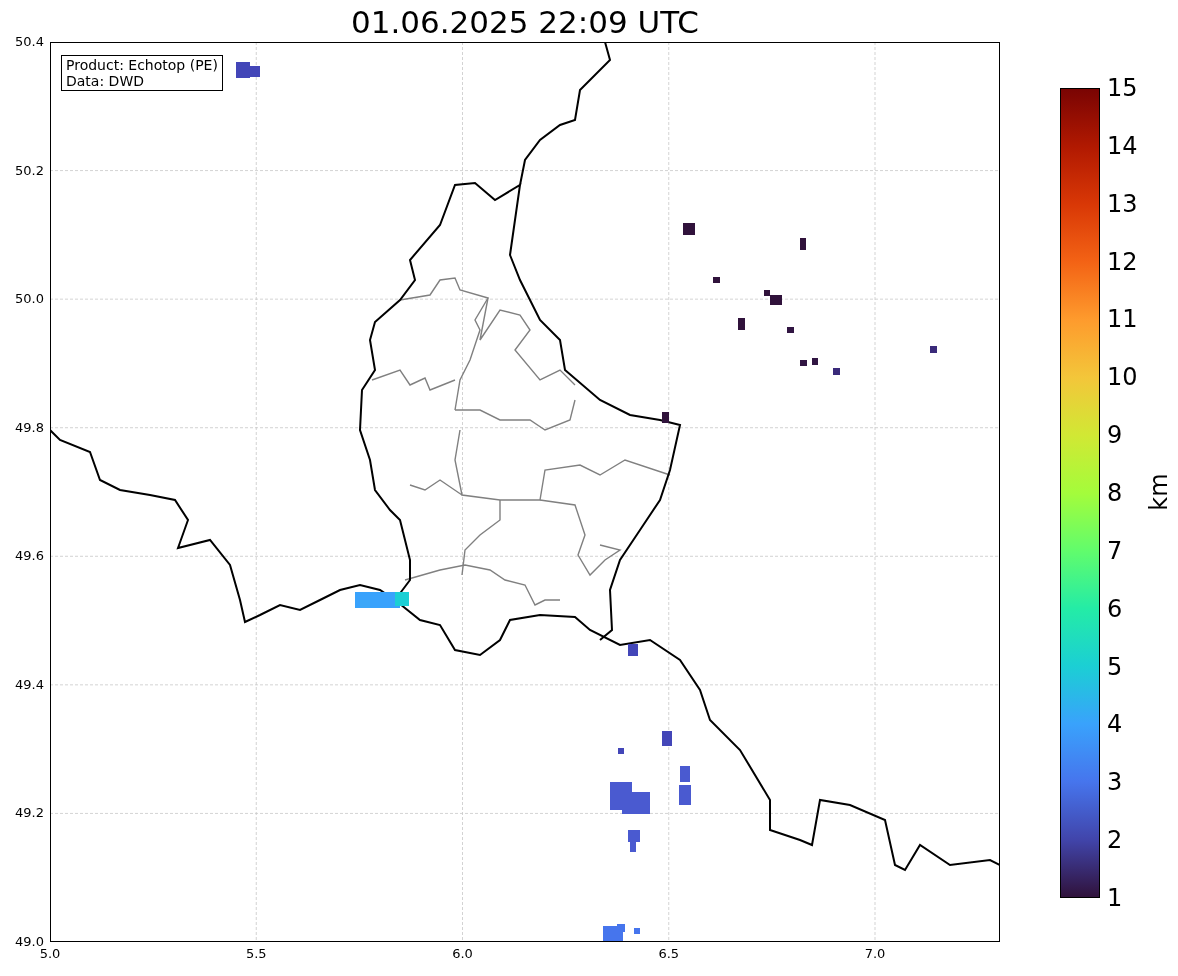 This screenshot has width=1178, height=976. What do you see at coordinates (29, 42) in the screenshot?
I see `y-axis-tick-label: 50.4` at bounding box center [29, 42].